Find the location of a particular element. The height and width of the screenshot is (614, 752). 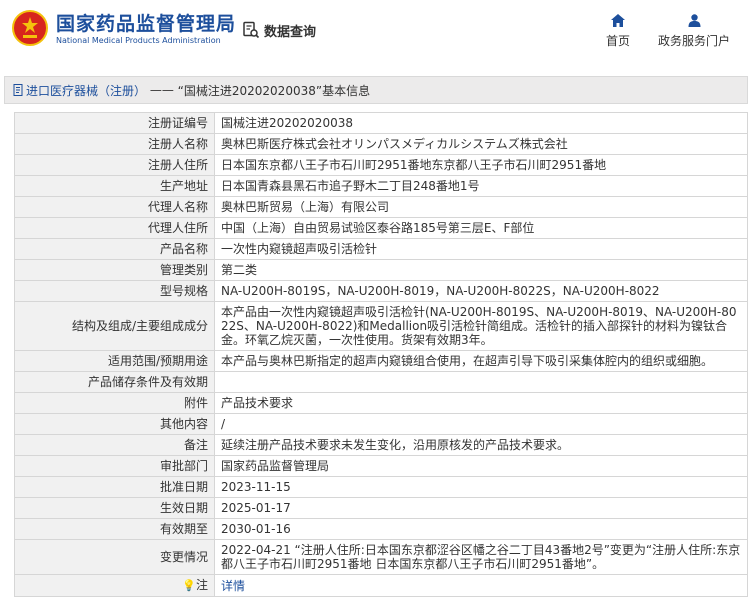

table-row: 批准日期 2023-11-15 is located at coordinates (381, 487).